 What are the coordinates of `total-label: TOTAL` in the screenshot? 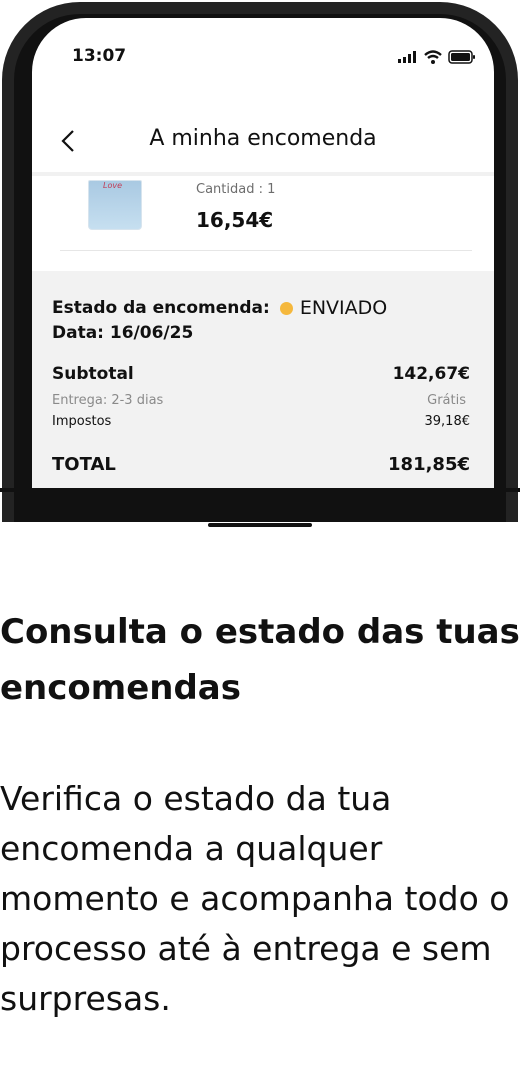 It's located at (84, 464).